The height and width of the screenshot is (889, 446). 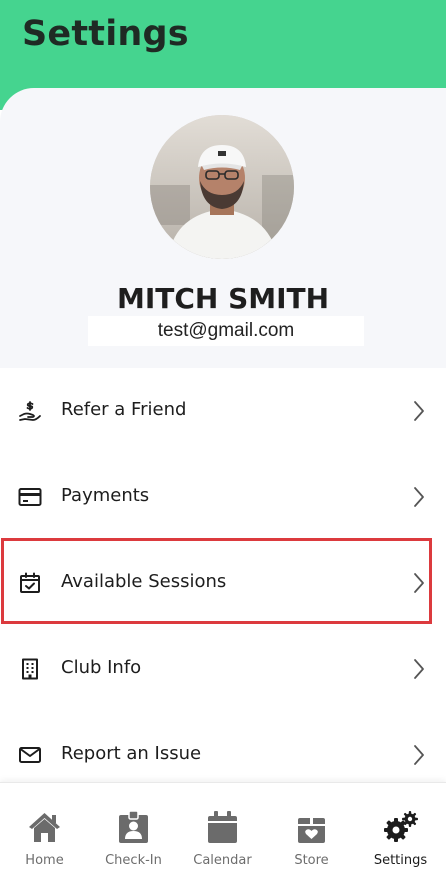 I want to click on tab-settings: Settings, so click(x=400, y=836).